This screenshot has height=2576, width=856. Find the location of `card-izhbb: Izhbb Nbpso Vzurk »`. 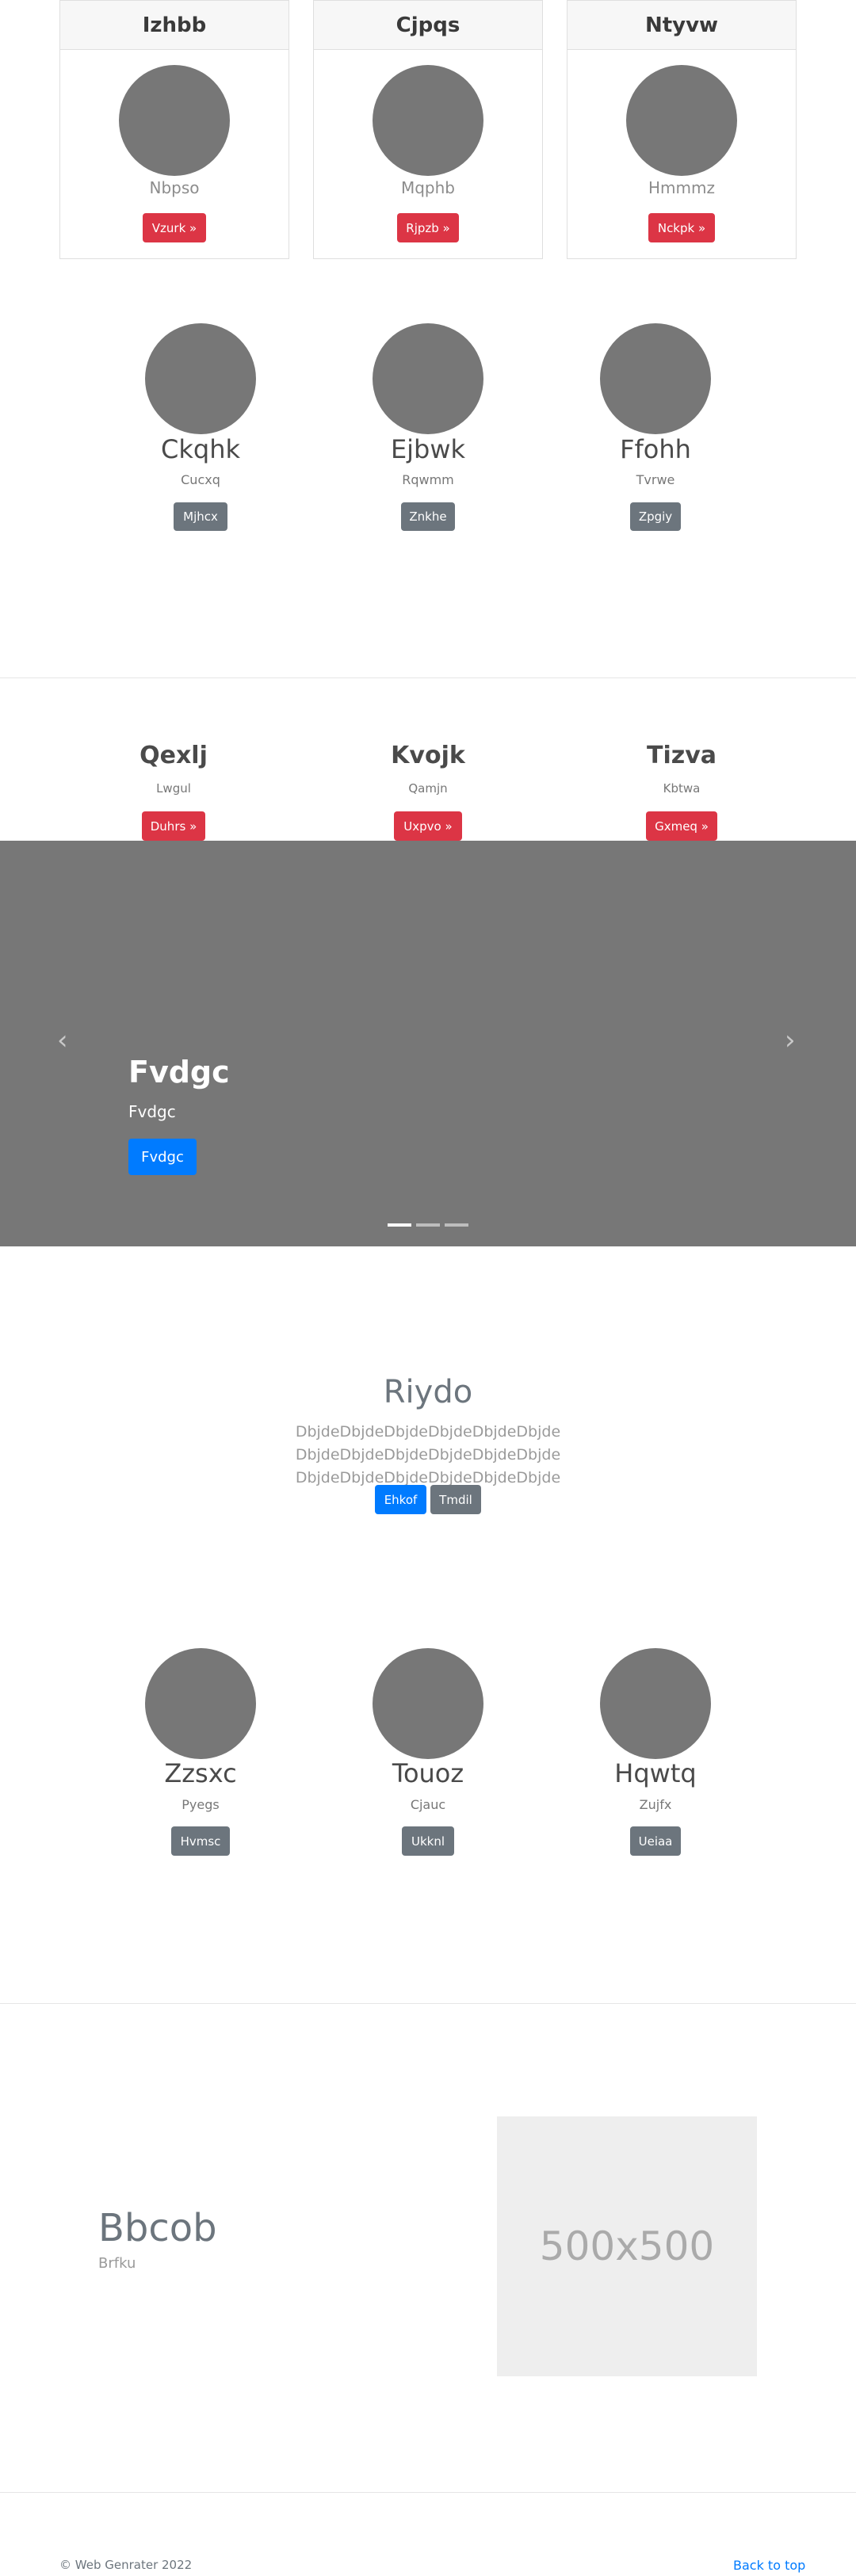

card-izhbb: Izhbb Nbpso Vzurk » is located at coordinates (174, 129).